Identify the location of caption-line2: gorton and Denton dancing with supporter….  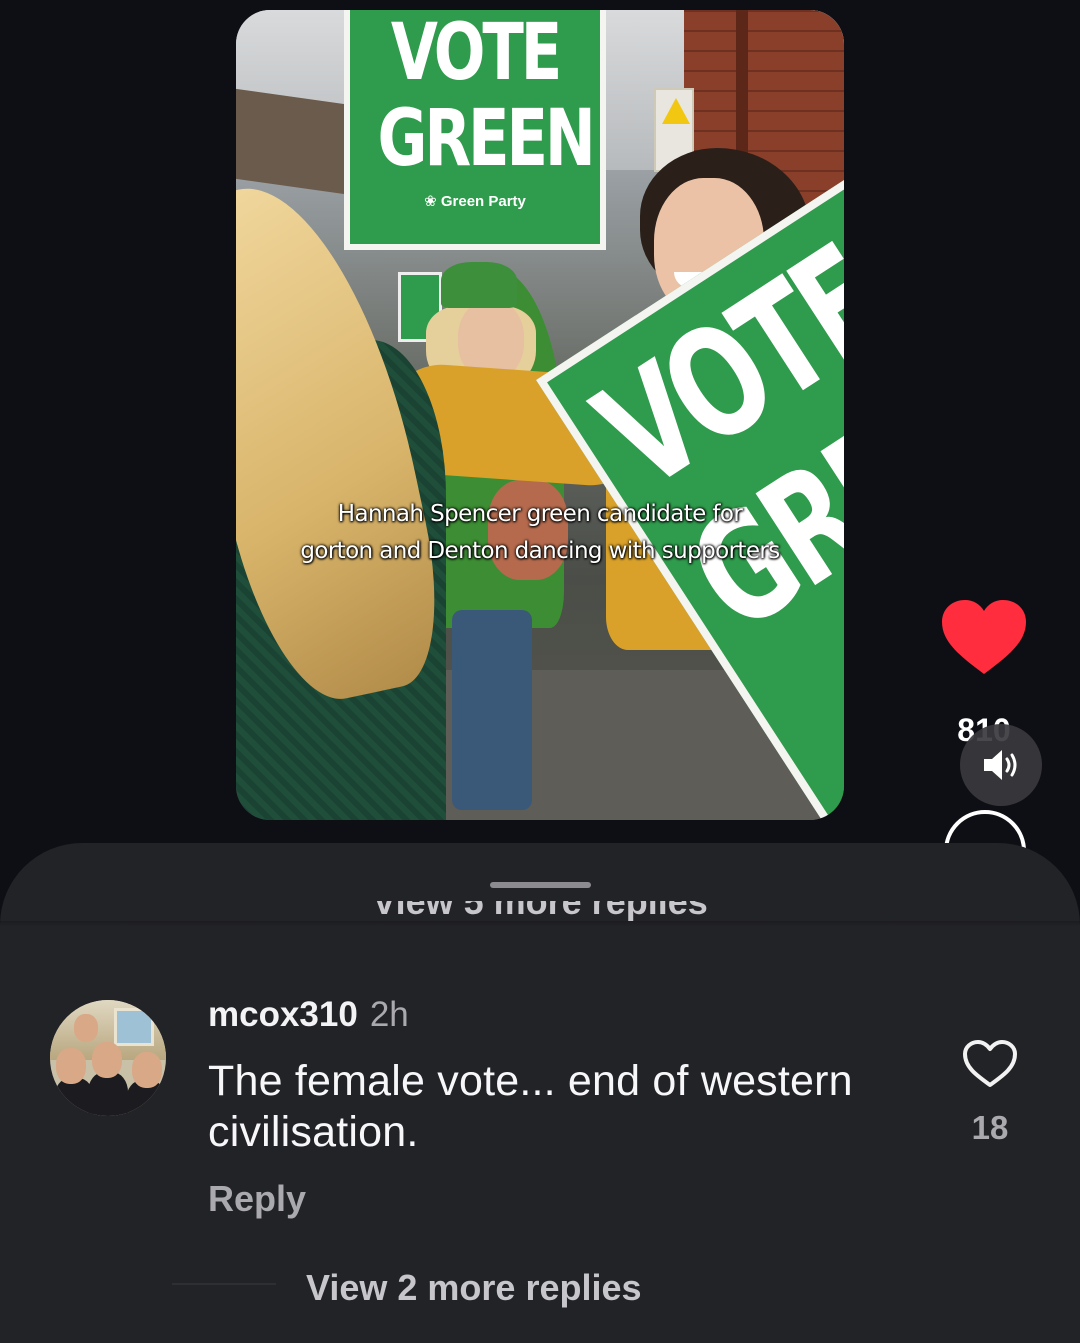
(540, 551).